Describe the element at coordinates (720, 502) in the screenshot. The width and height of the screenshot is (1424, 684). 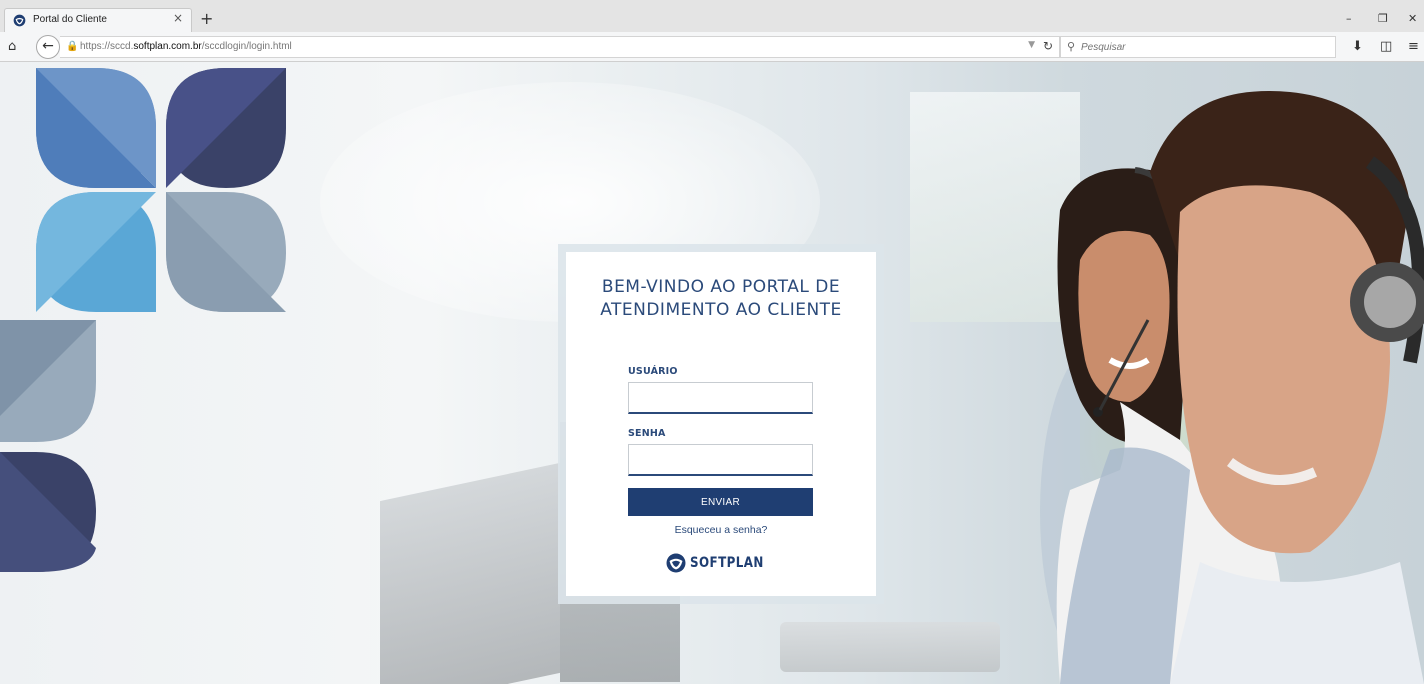
I see `submit-button: ENVIAR` at that location.